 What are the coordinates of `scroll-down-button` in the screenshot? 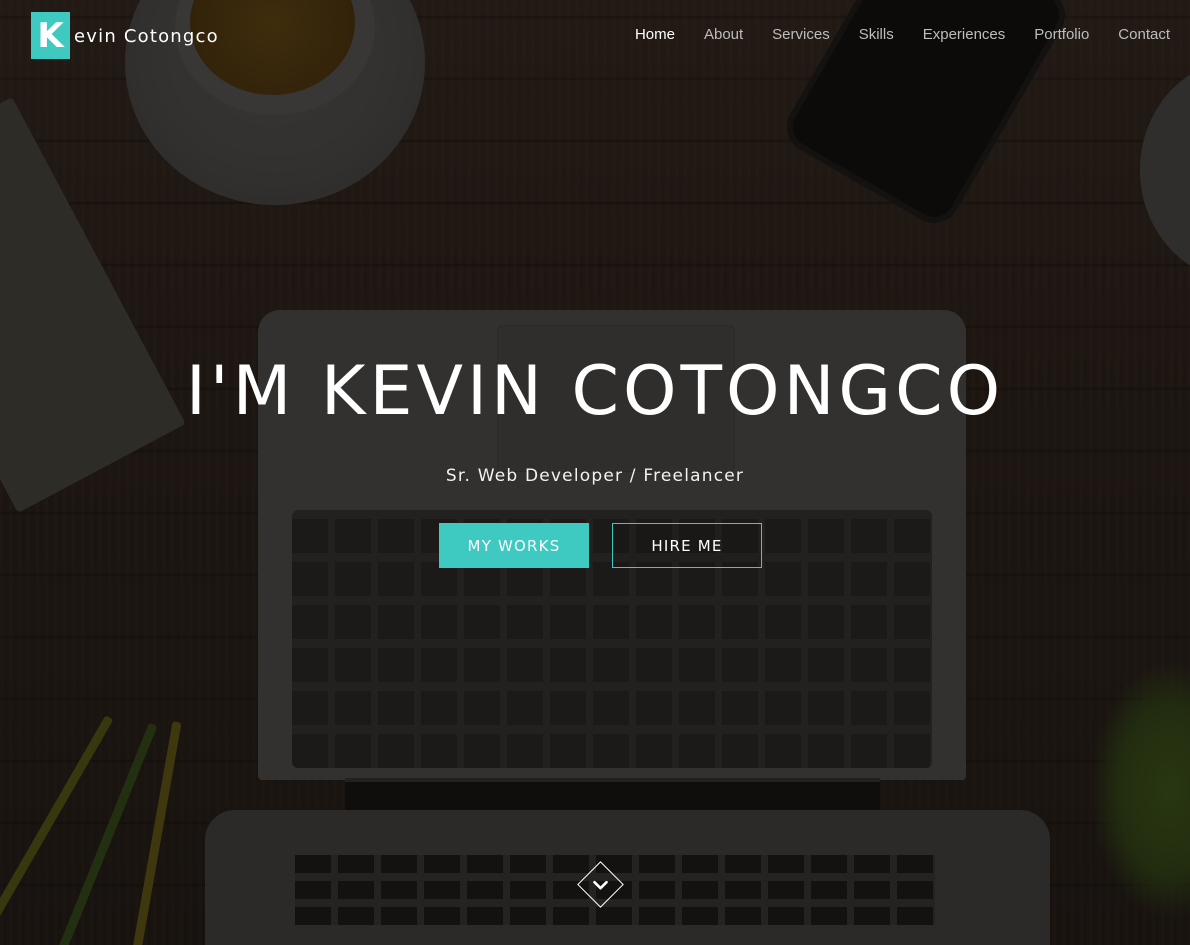 It's located at (600, 884).